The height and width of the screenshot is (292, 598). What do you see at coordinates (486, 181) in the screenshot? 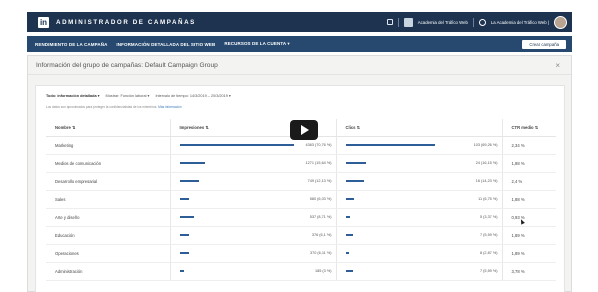
I see `clicks-value: 16 (14,23 %)` at bounding box center [486, 181].